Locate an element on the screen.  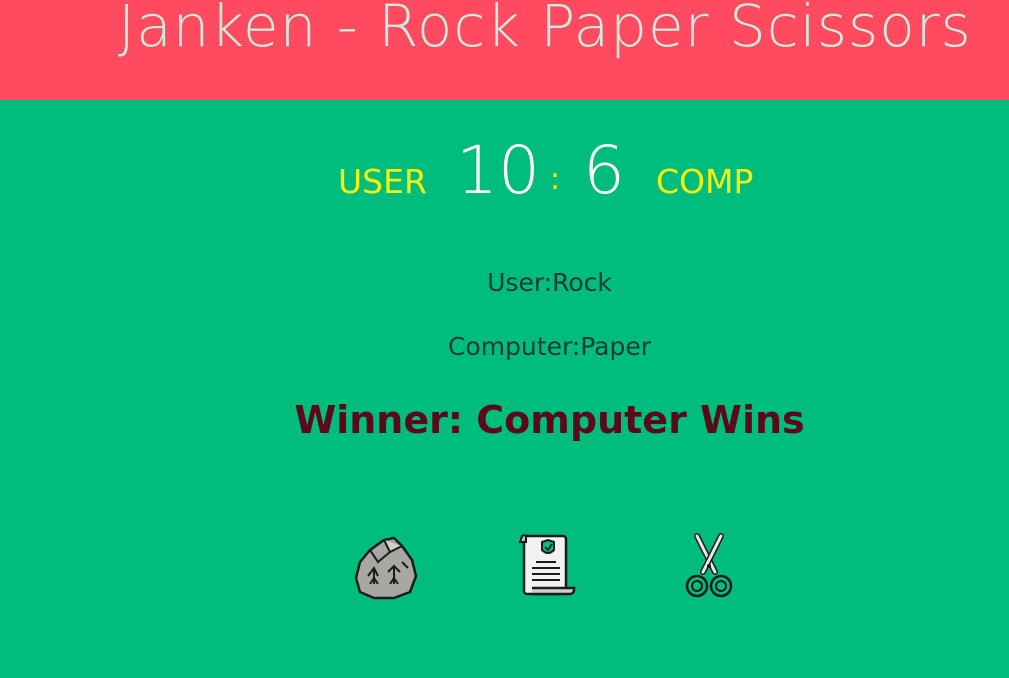
computer-score-label: COMP is located at coordinates (705, 181).